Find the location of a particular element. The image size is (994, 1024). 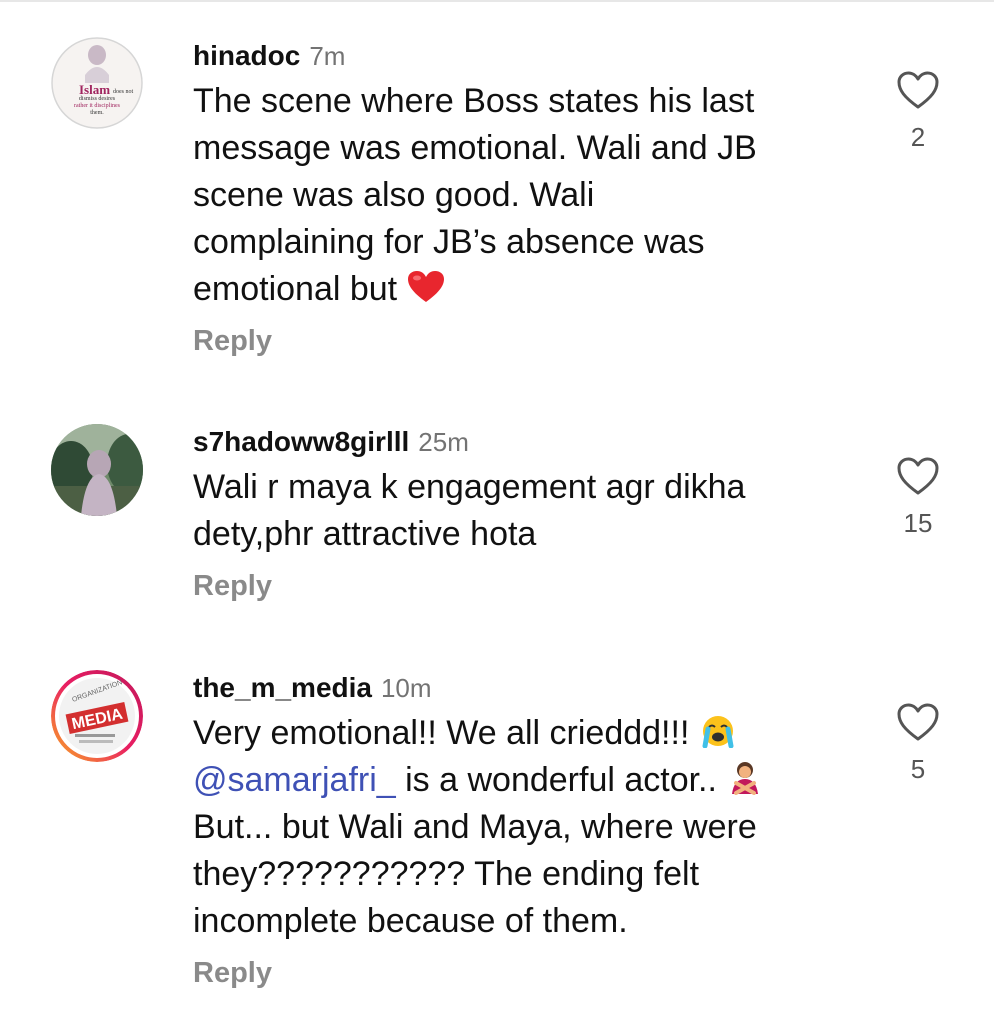

username: the_m_media is located at coordinates (282, 687).